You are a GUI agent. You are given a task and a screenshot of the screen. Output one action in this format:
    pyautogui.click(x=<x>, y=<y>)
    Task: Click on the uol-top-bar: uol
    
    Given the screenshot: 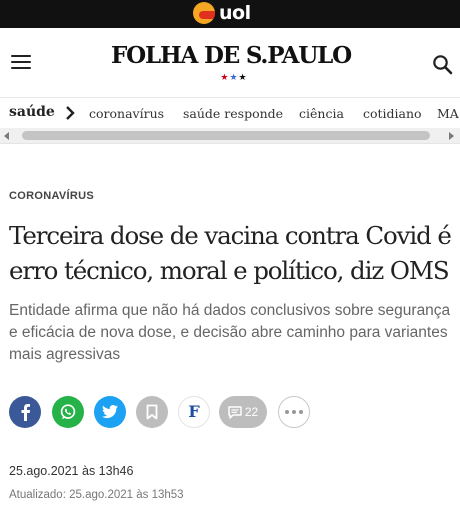 What is the action you would take?
    pyautogui.click(x=230, y=14)
    